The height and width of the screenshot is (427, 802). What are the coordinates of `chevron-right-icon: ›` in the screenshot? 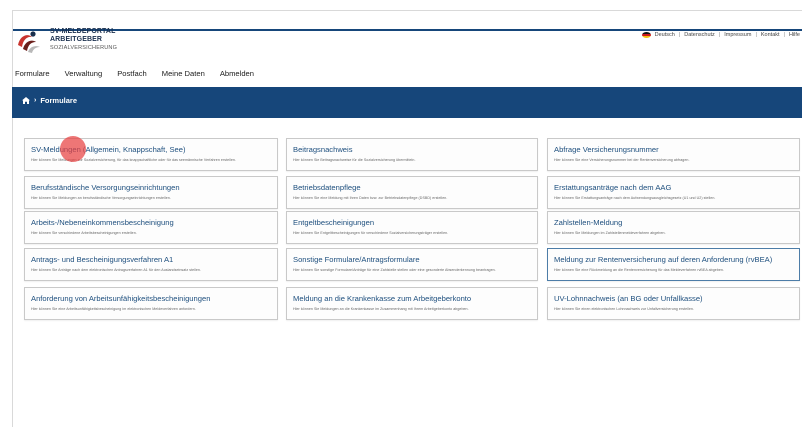 It's located at (35, 100).